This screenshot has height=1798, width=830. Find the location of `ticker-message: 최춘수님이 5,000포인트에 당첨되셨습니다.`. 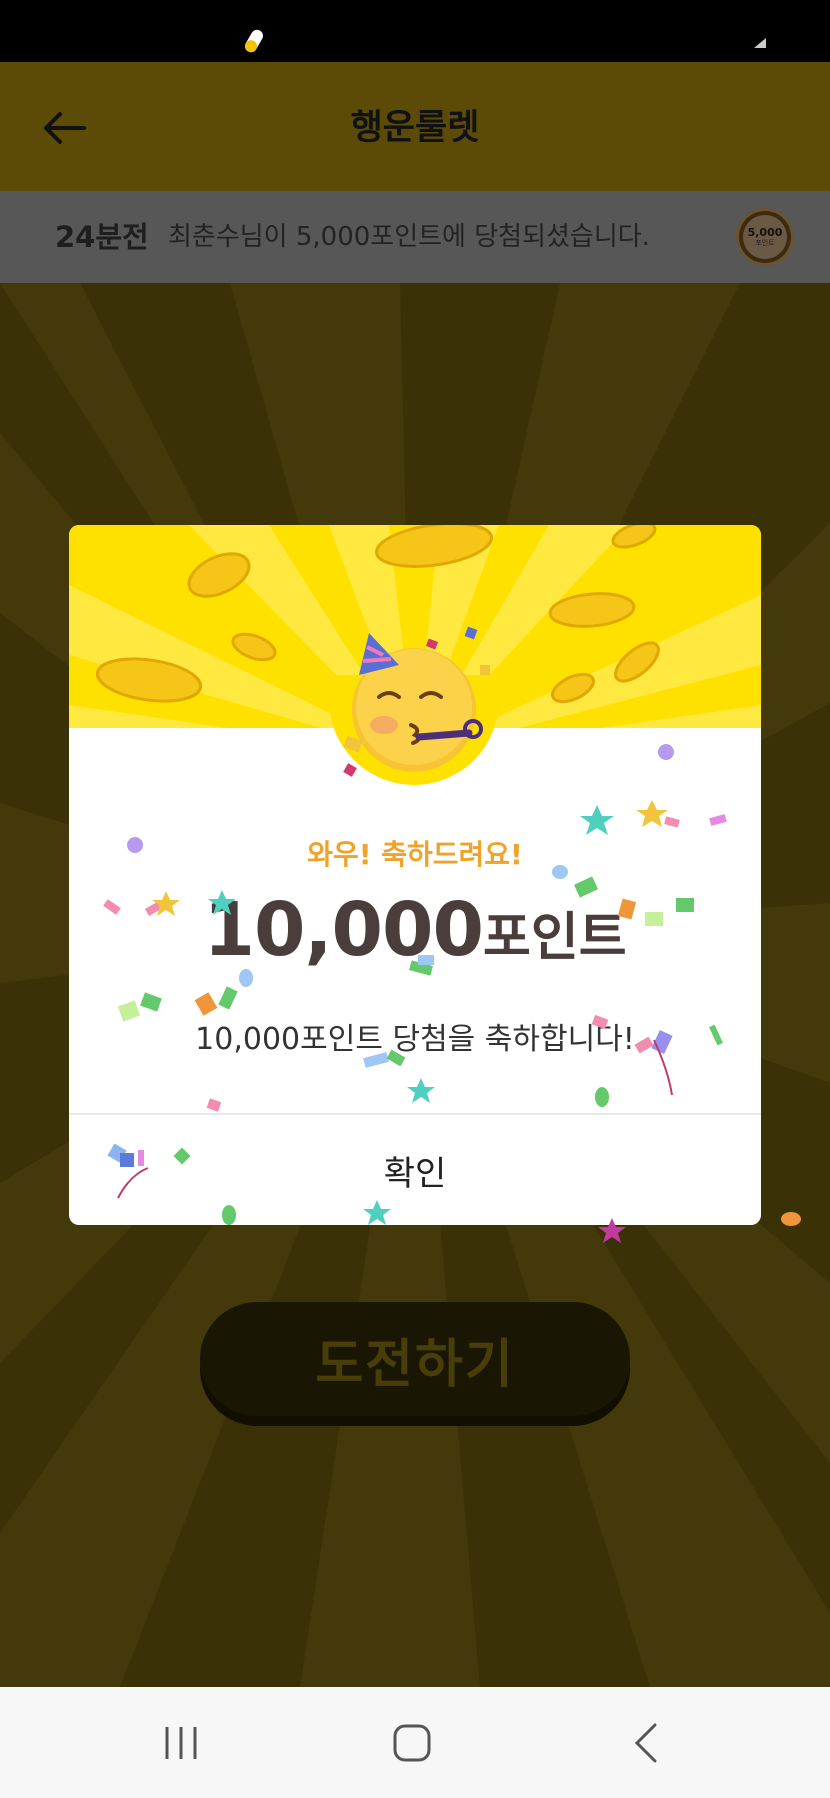

ticker-message: 최춘수님이 5,000포인트에 당첨되셨습니다. is located at coordinates (409, 237).